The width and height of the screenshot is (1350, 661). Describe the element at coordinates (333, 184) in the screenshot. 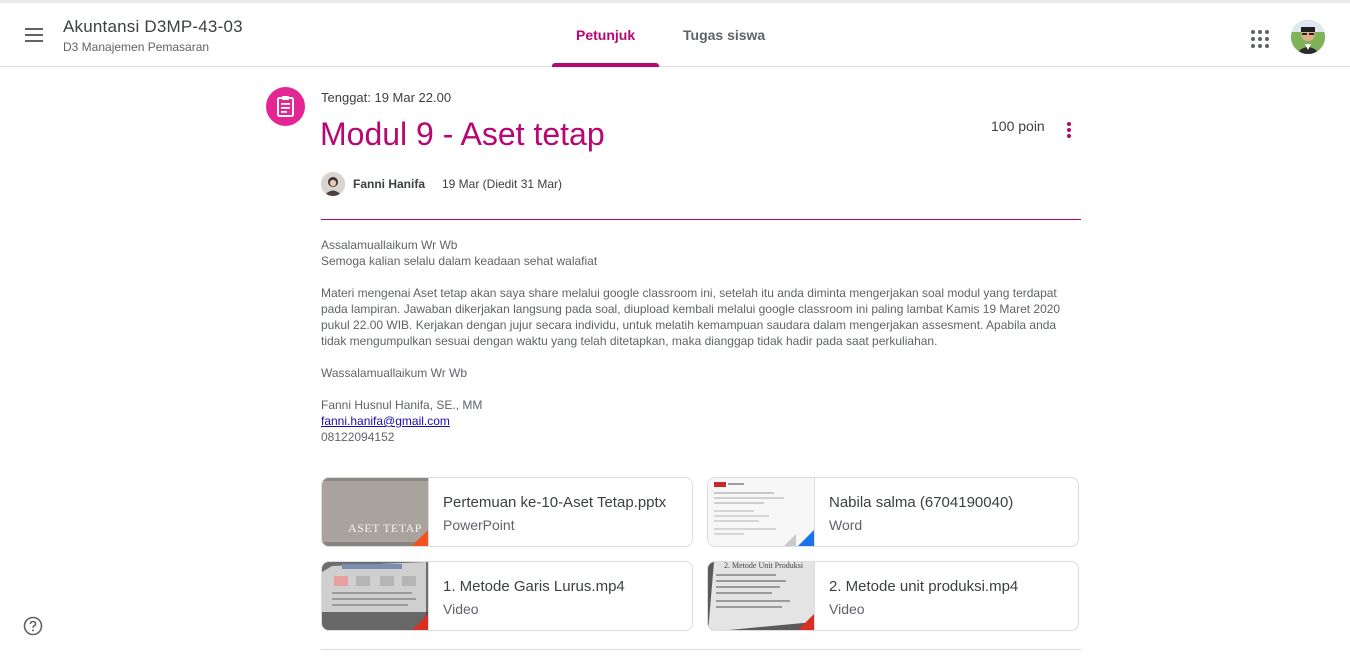

I see `author-avatar` at that location.